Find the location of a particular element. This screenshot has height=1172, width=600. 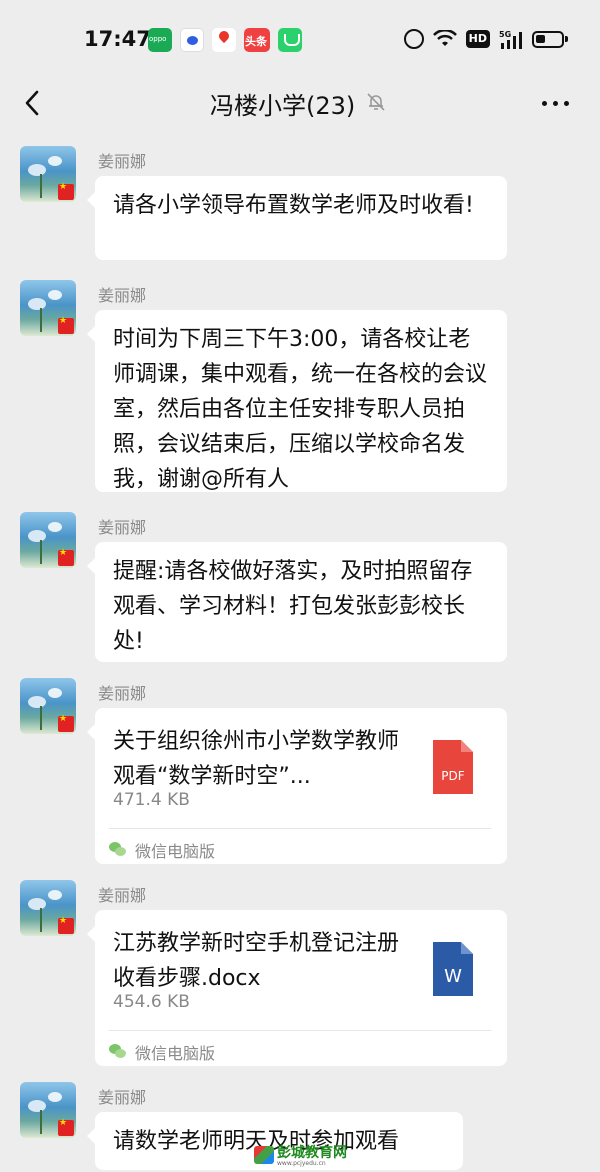

more-options-button is located at coordinates (558, 103).